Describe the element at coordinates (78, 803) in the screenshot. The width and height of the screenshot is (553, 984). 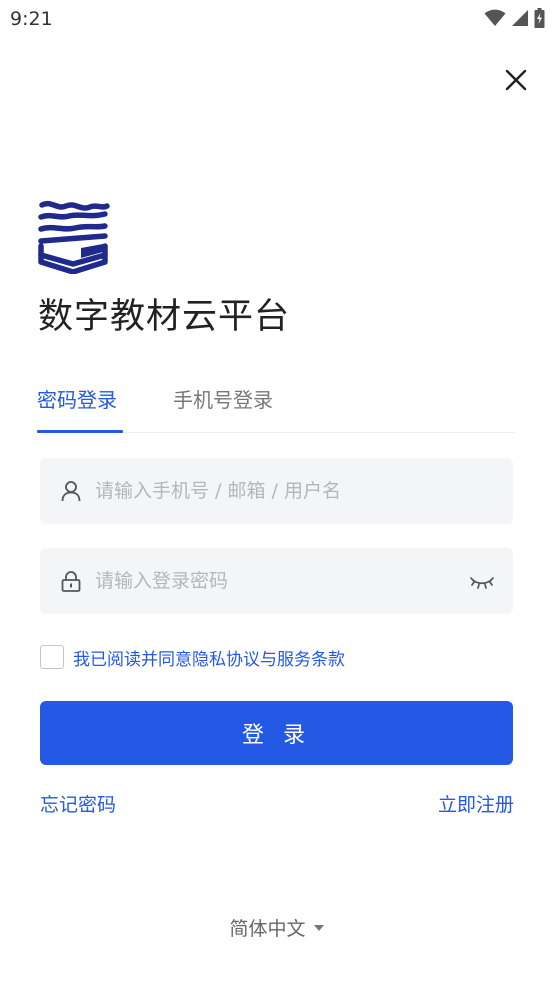
I see `forgot-password-link: 忘记密码` at that location.